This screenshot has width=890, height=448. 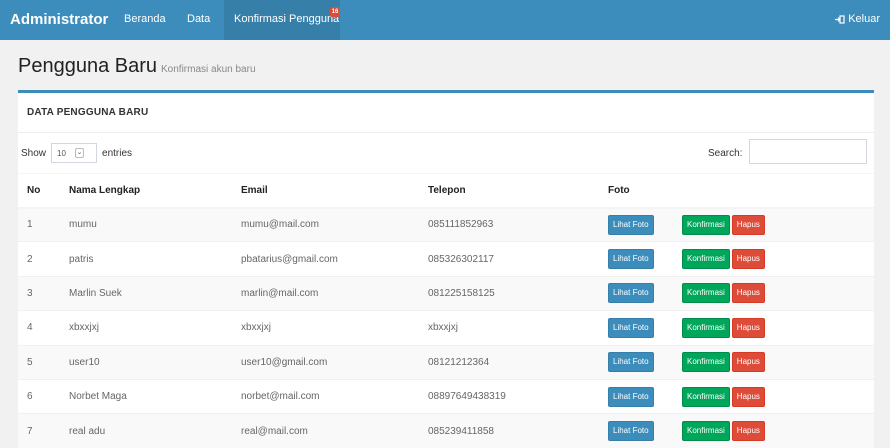 I want to click on cell-email: pbatarius@gmail.com, so click(x=325, y=259).